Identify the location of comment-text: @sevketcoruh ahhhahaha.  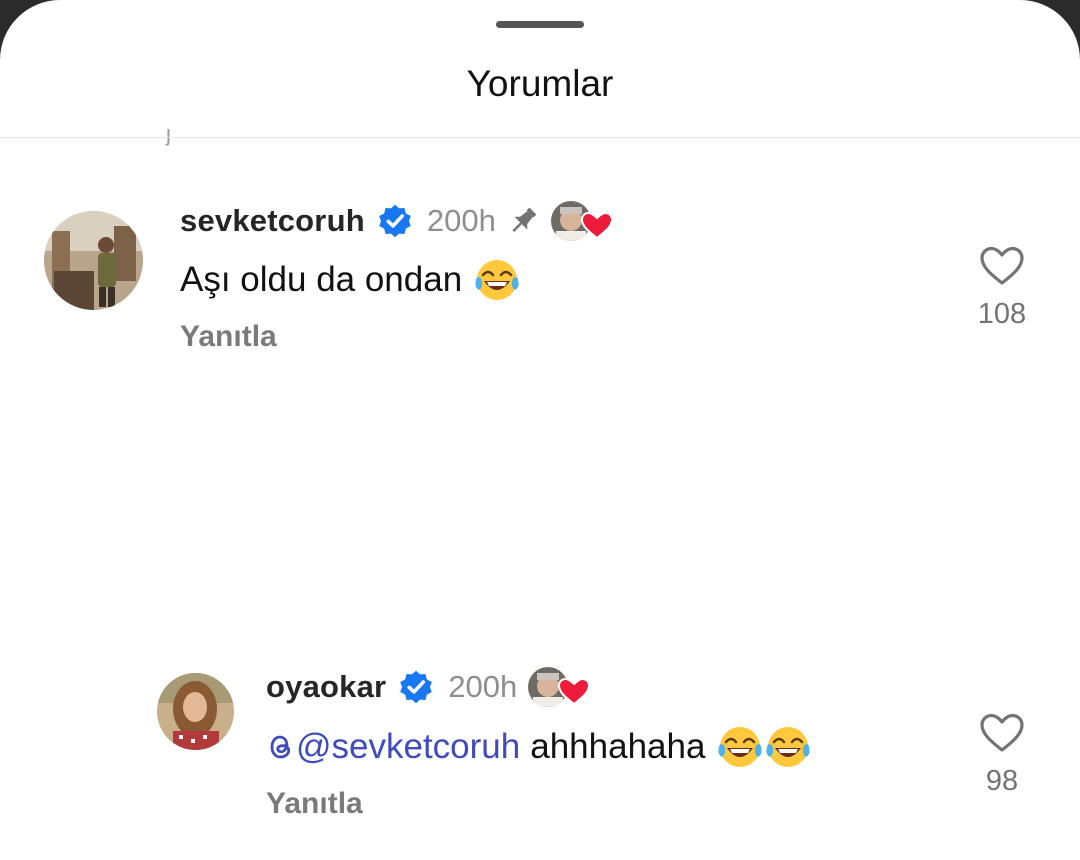
(538, 747).